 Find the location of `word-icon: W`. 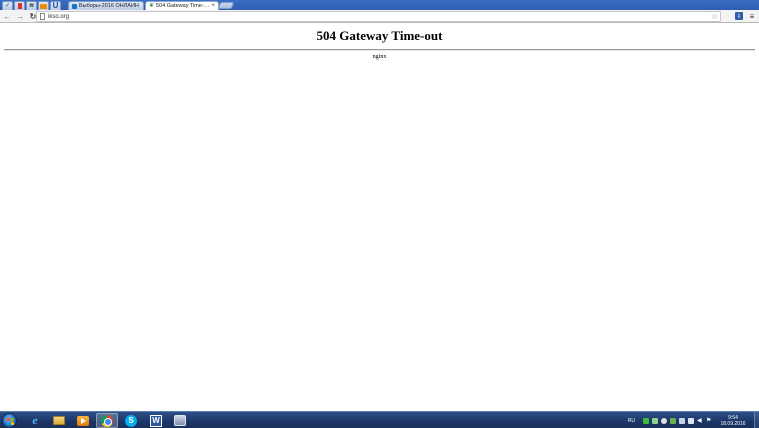

word-icon: W is located at coordinates (156, 420).